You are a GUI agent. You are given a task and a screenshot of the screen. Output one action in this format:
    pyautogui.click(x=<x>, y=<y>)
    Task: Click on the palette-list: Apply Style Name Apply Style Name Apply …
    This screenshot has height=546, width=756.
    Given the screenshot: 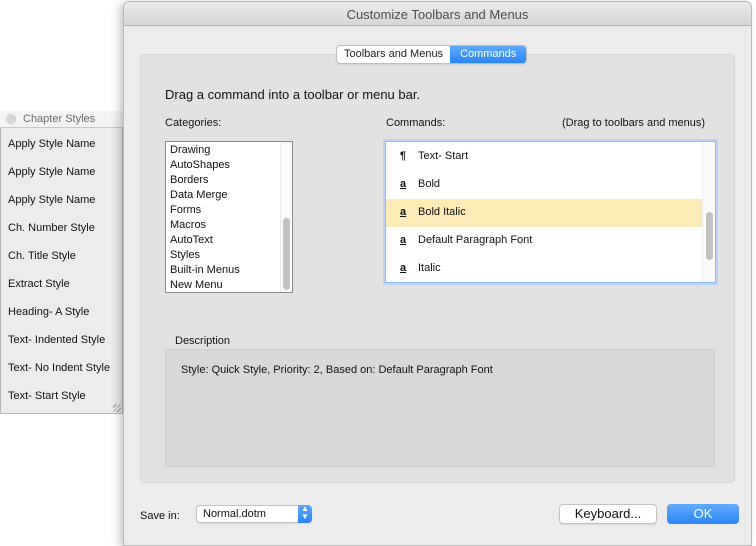 What is the action you would take?
    pyautogui.click(x=61, y=271)
    